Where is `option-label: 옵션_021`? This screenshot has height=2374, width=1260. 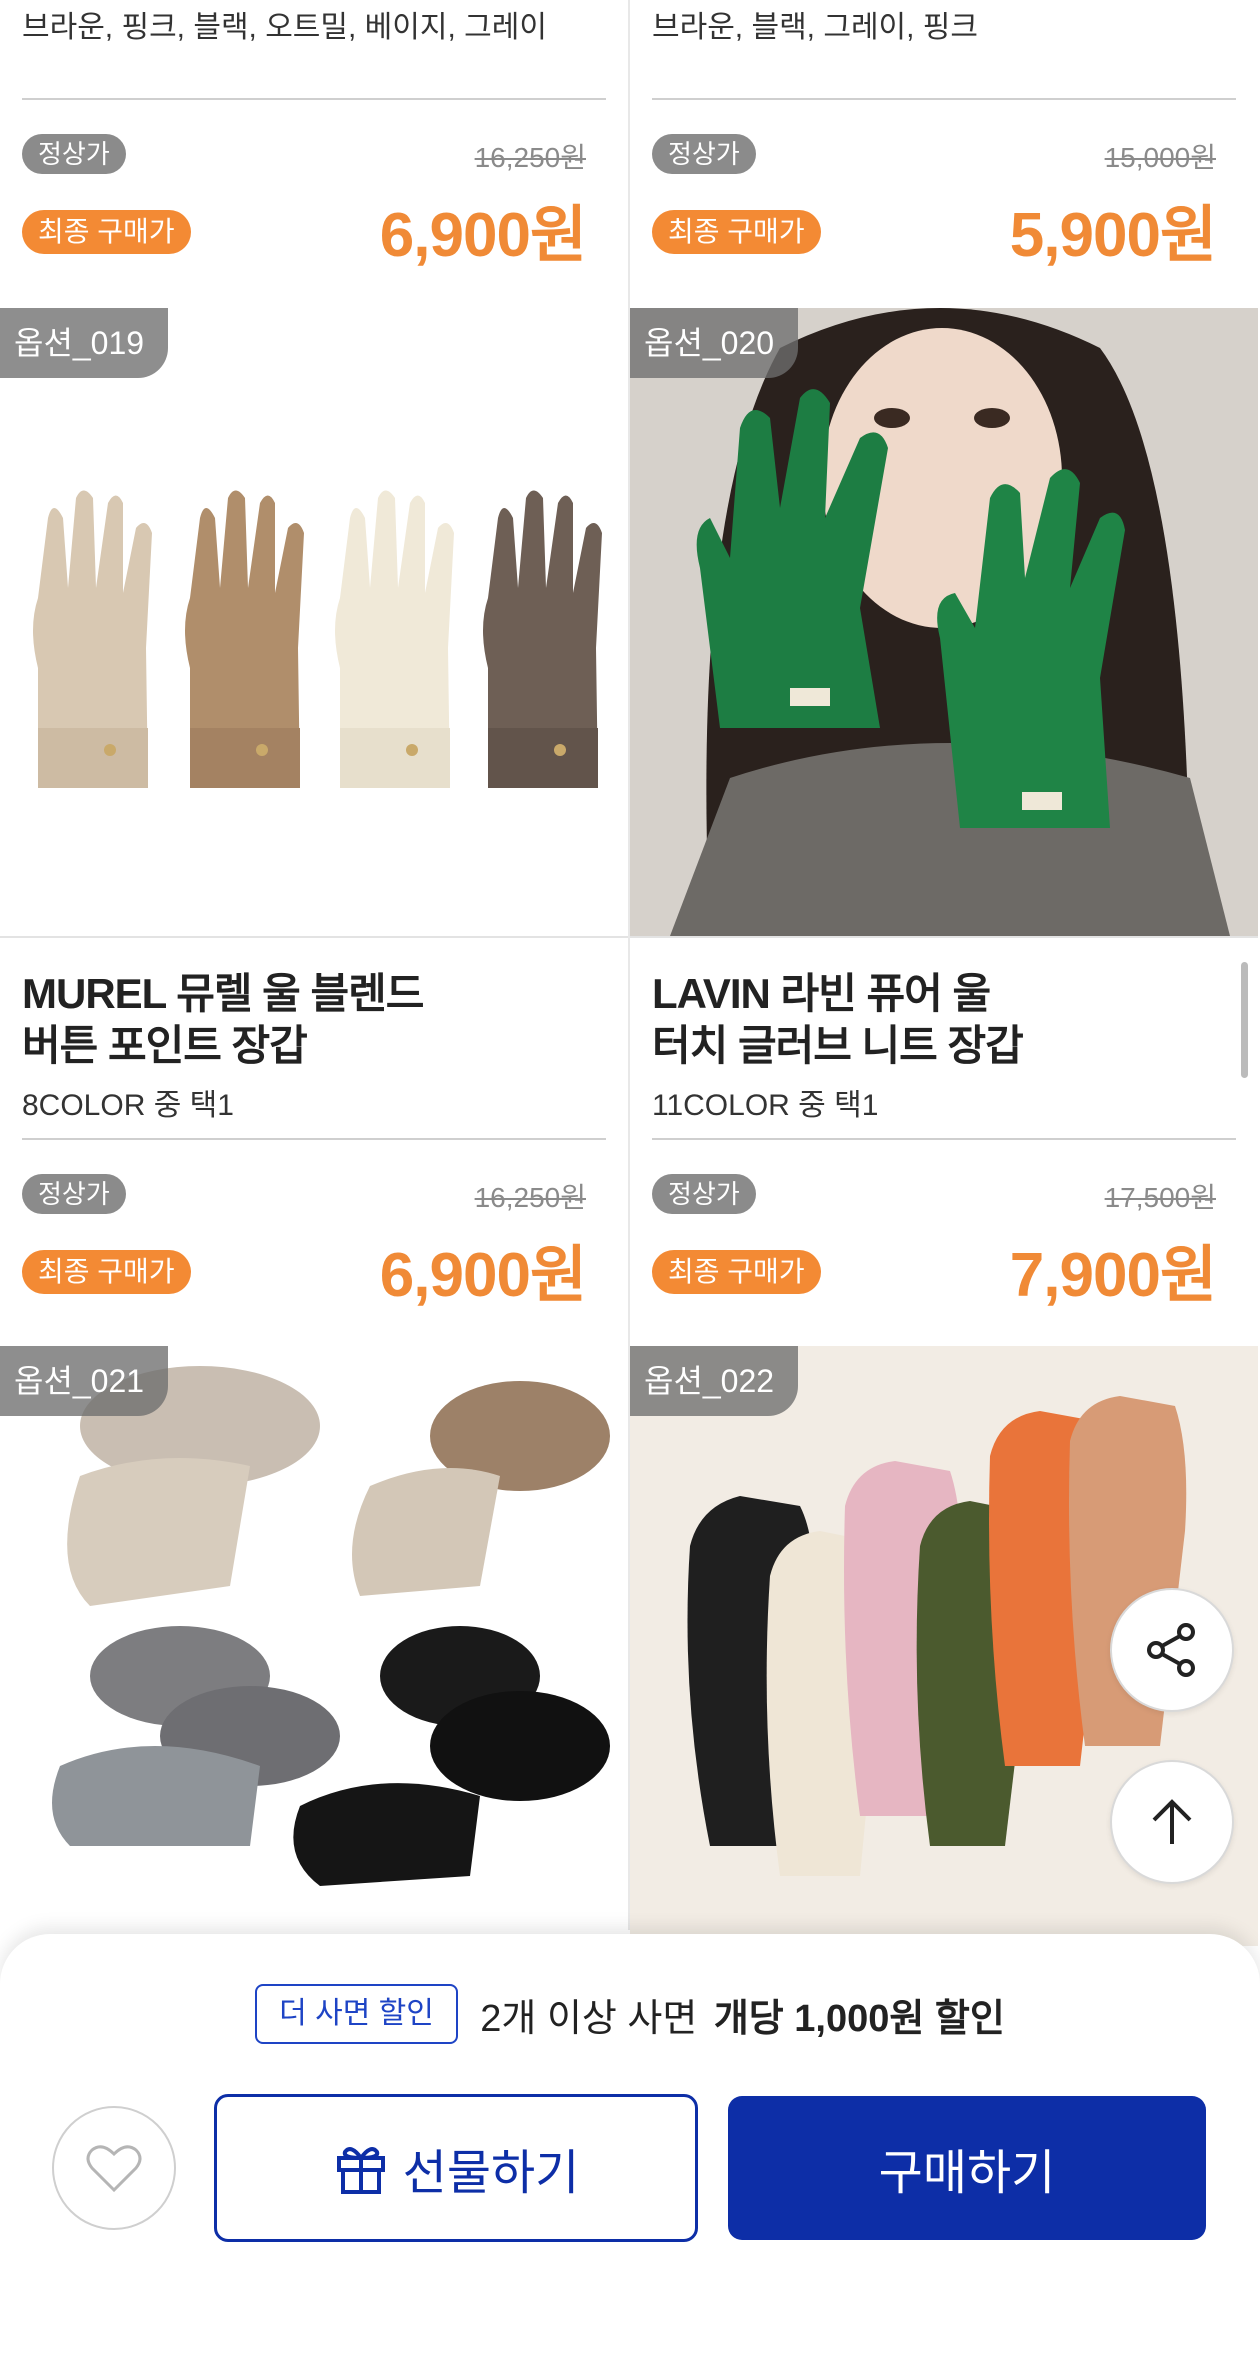 option-label: 옵션_021 is located at coordinates (84, 1381).